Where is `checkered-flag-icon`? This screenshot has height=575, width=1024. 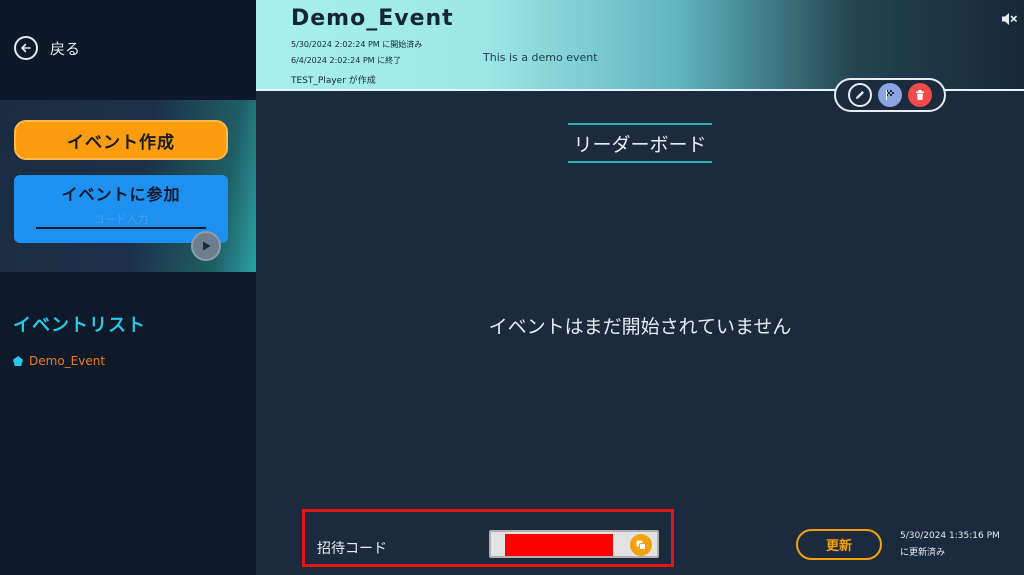
checkered-flag-icon is located at coordinates (890, 95).